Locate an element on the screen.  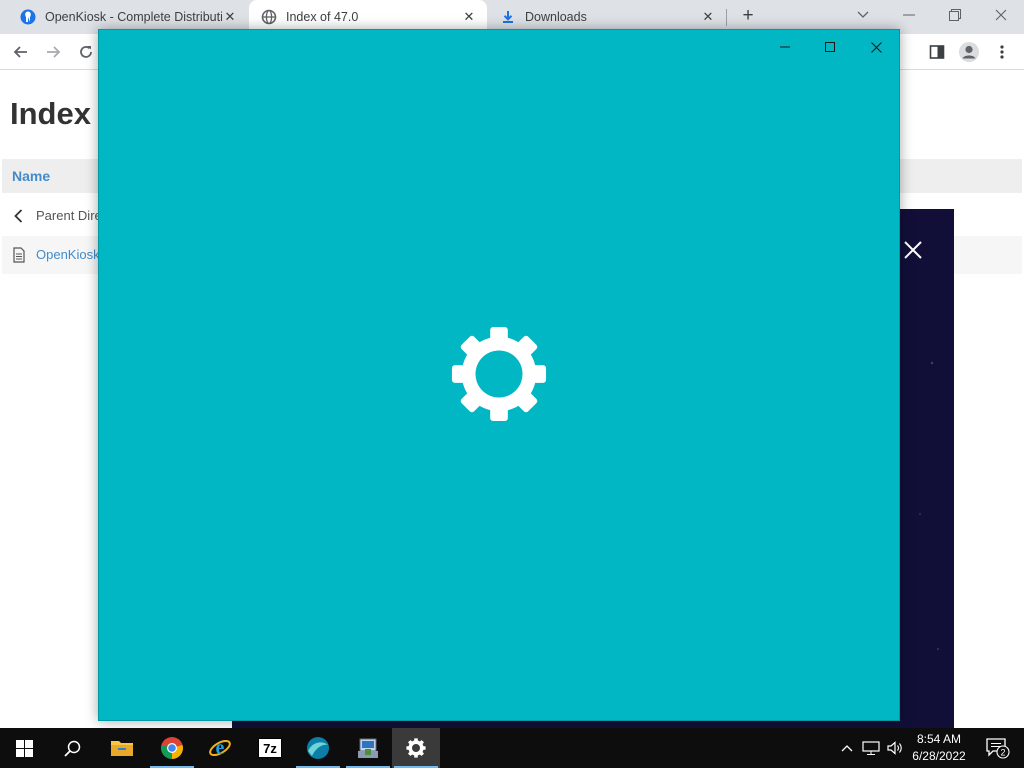
reload-button is located at coordinates (86, 52).